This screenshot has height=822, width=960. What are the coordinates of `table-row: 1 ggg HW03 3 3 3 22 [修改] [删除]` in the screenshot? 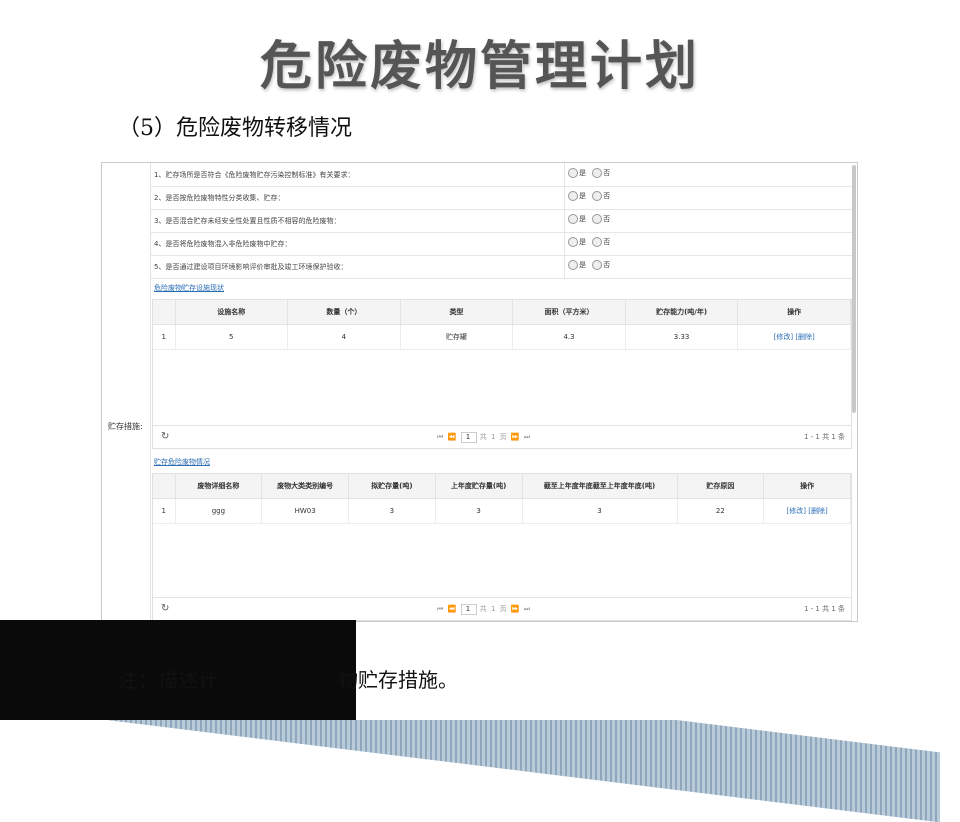 It's located at (502, 511).